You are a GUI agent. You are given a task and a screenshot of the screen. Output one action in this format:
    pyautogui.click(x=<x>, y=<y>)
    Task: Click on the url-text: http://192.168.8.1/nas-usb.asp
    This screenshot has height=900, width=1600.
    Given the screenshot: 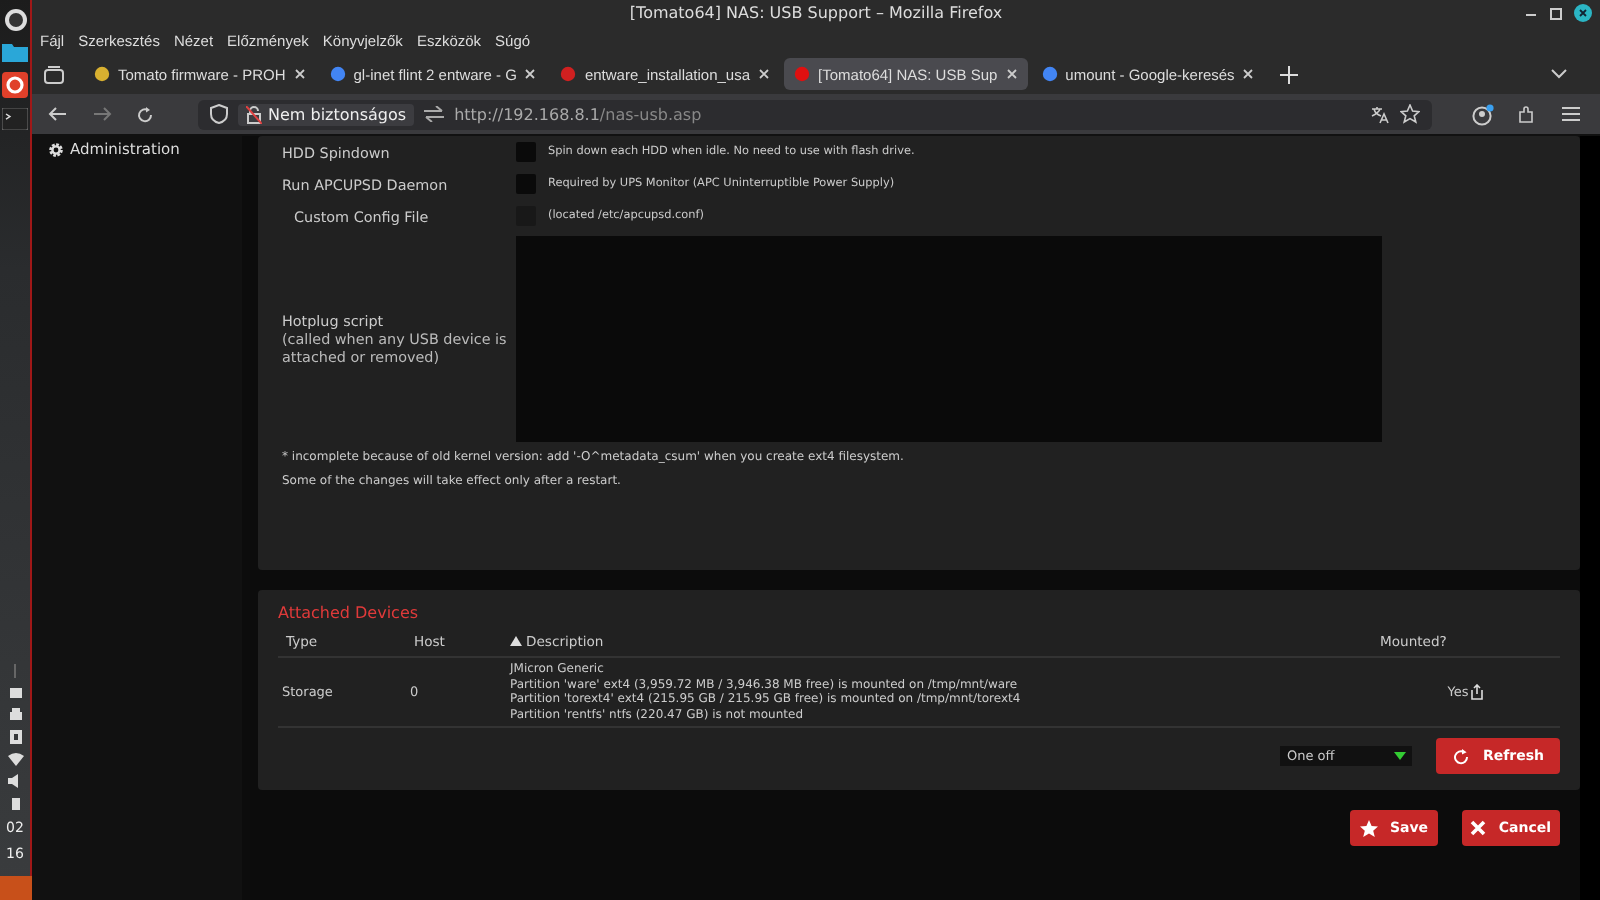 What is the action you would take?
    pyautogui.click(x=578, y=114)
    